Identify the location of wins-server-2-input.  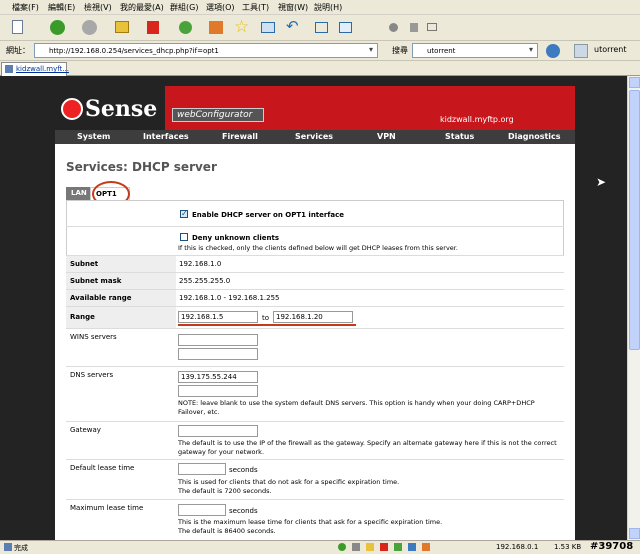
(218, 354).